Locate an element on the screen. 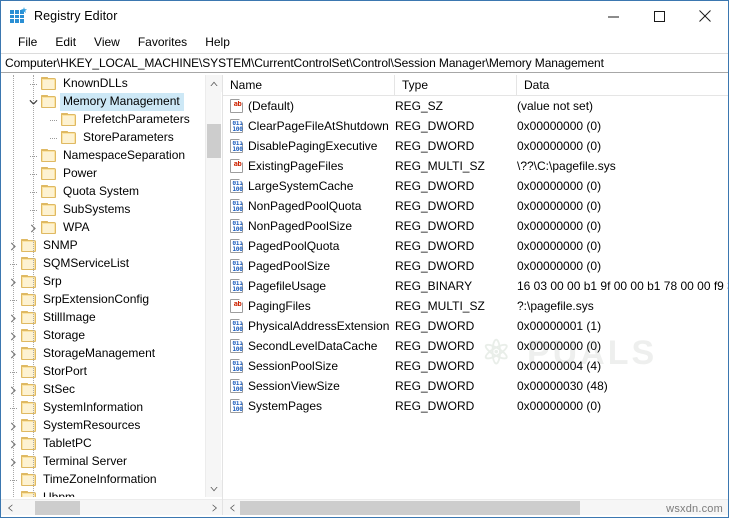  menu-item-edit: Edit is located at coordinates (65, 42).